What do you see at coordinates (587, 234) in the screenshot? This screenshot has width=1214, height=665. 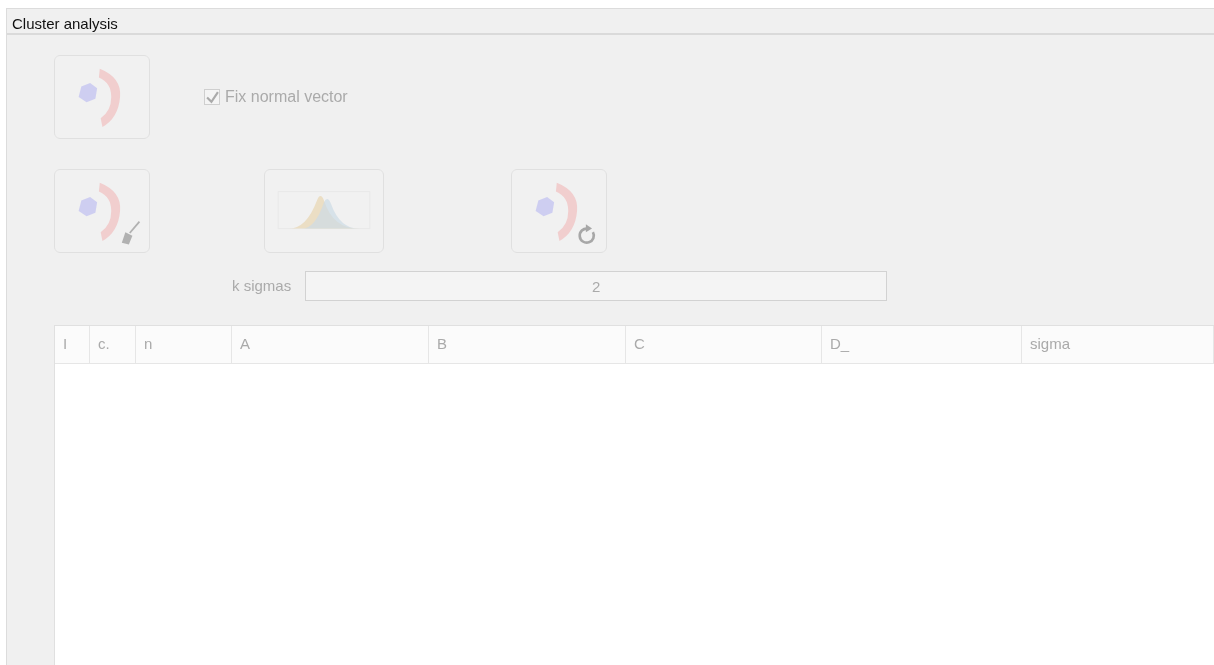 I see `refresh-icon` at bounding box center [587, 234].